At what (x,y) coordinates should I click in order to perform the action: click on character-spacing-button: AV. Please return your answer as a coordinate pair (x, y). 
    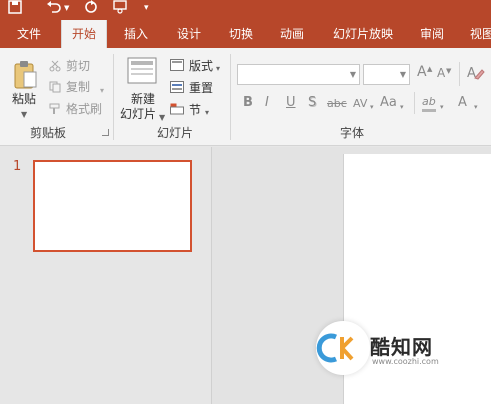
    Looking at the image, I should click on (360, 104).